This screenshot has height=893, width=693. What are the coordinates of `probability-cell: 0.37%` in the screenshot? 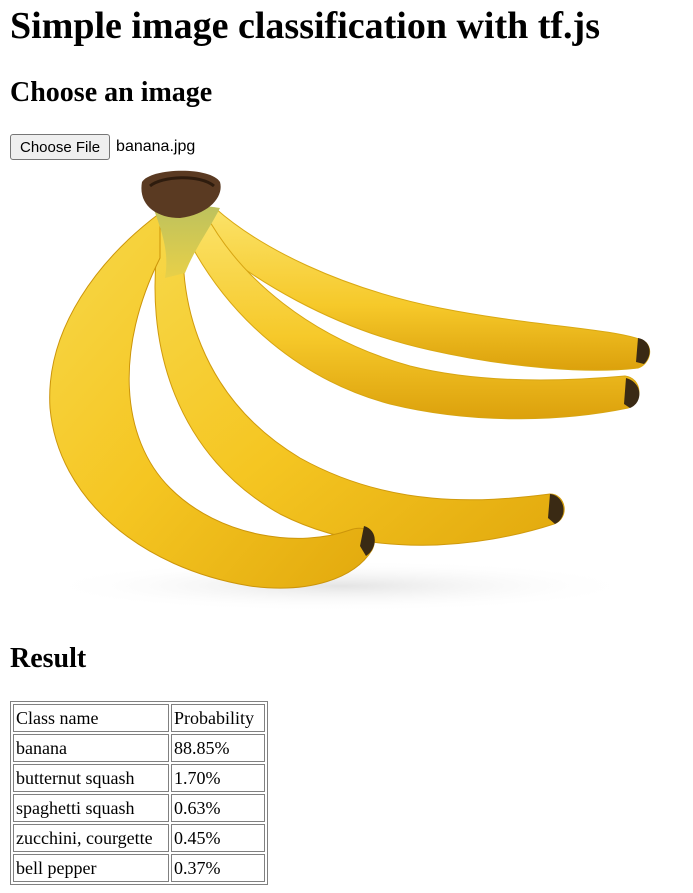 It's located at (218, 868).